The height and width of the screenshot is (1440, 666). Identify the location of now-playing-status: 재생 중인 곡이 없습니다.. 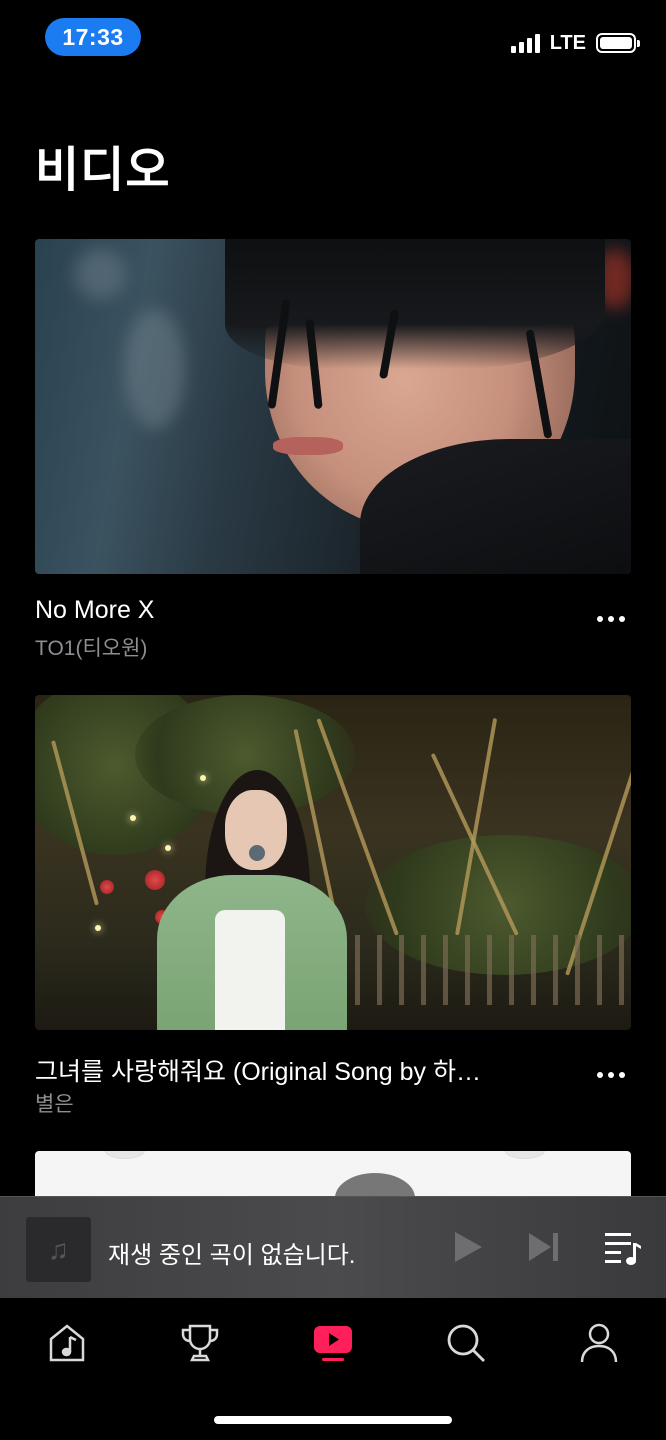
(232, 1255).